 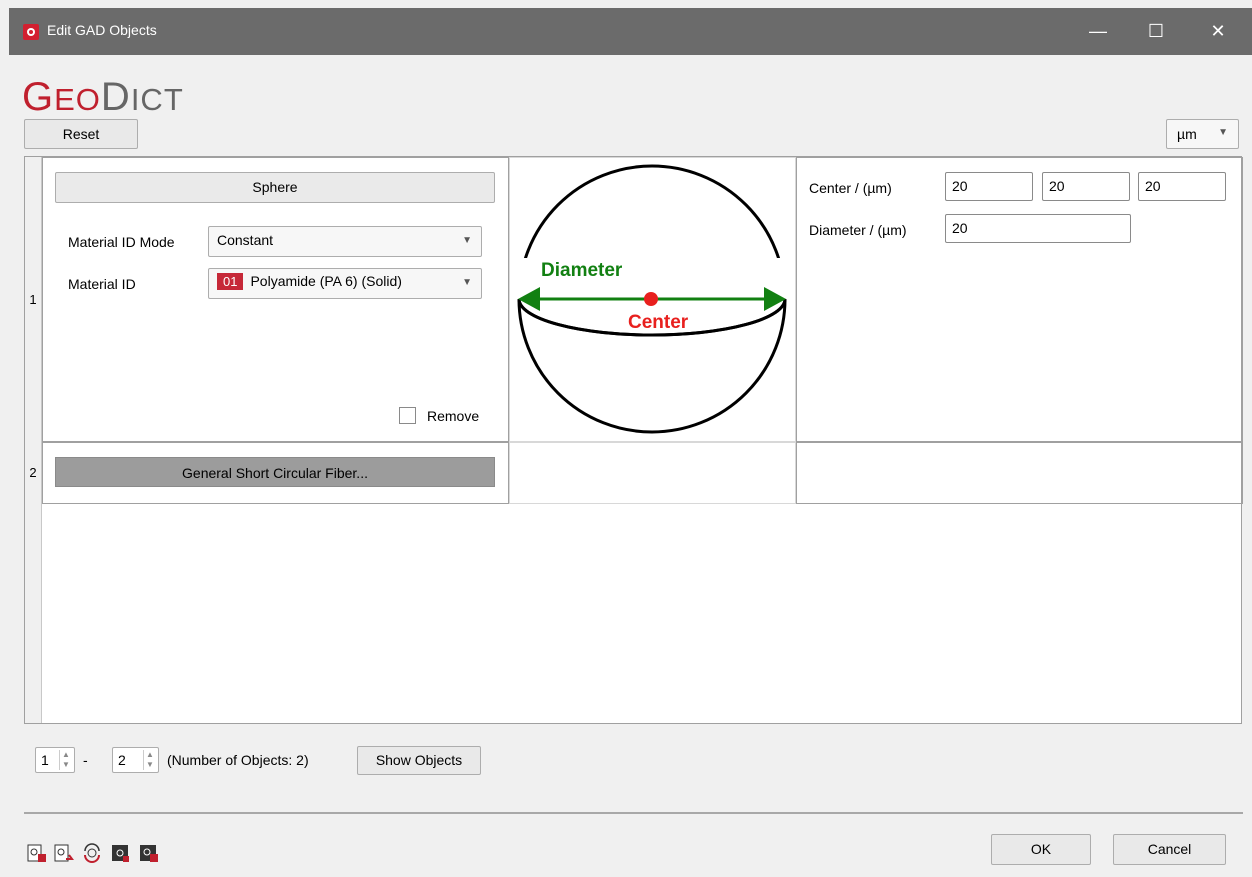 What do you see at coordinates (1182, 186) in the screenshot?
I see `center-z-input: 20` at bounding box center [1182, 186].